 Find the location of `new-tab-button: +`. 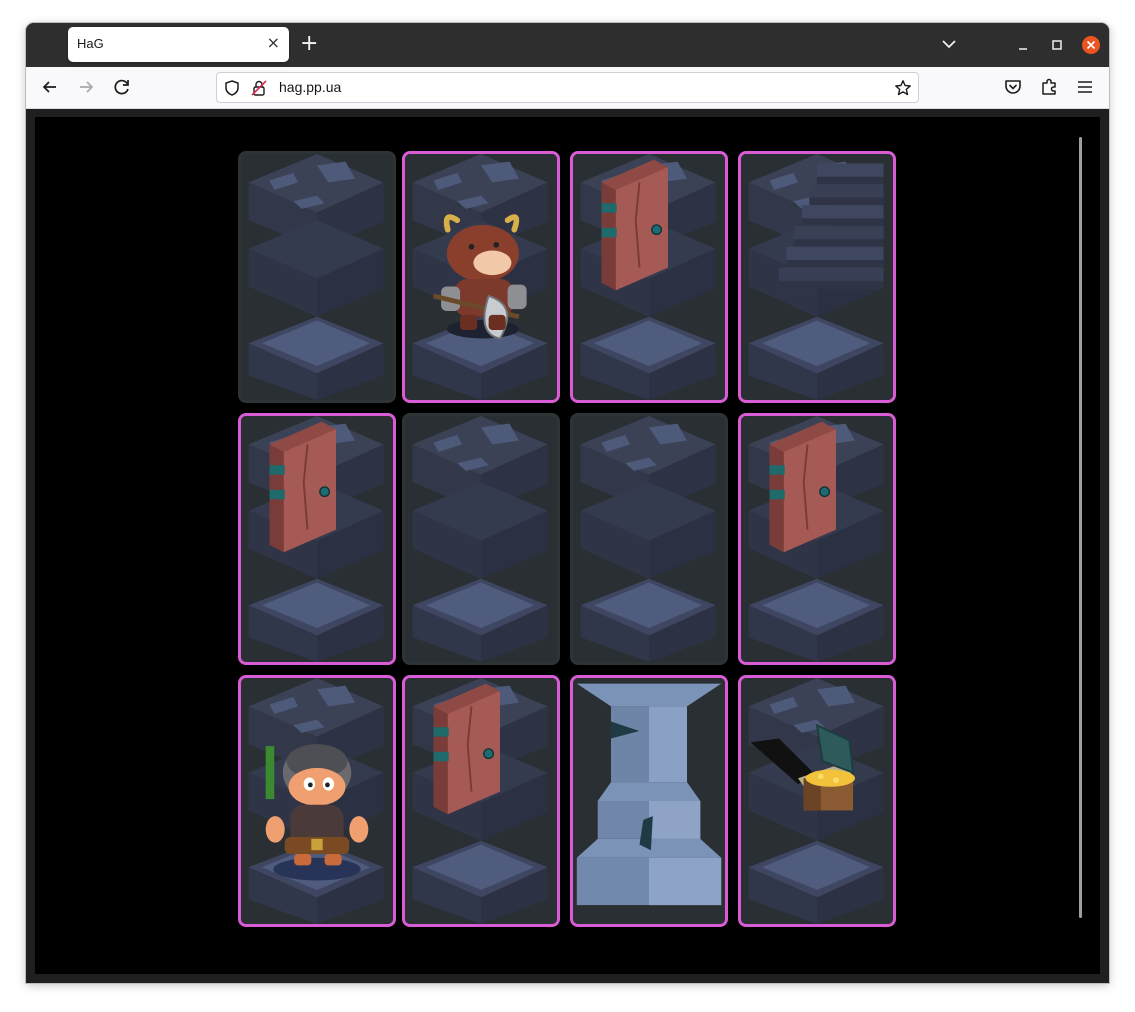

new-tab-button: + is located at coordinates (309, 44).